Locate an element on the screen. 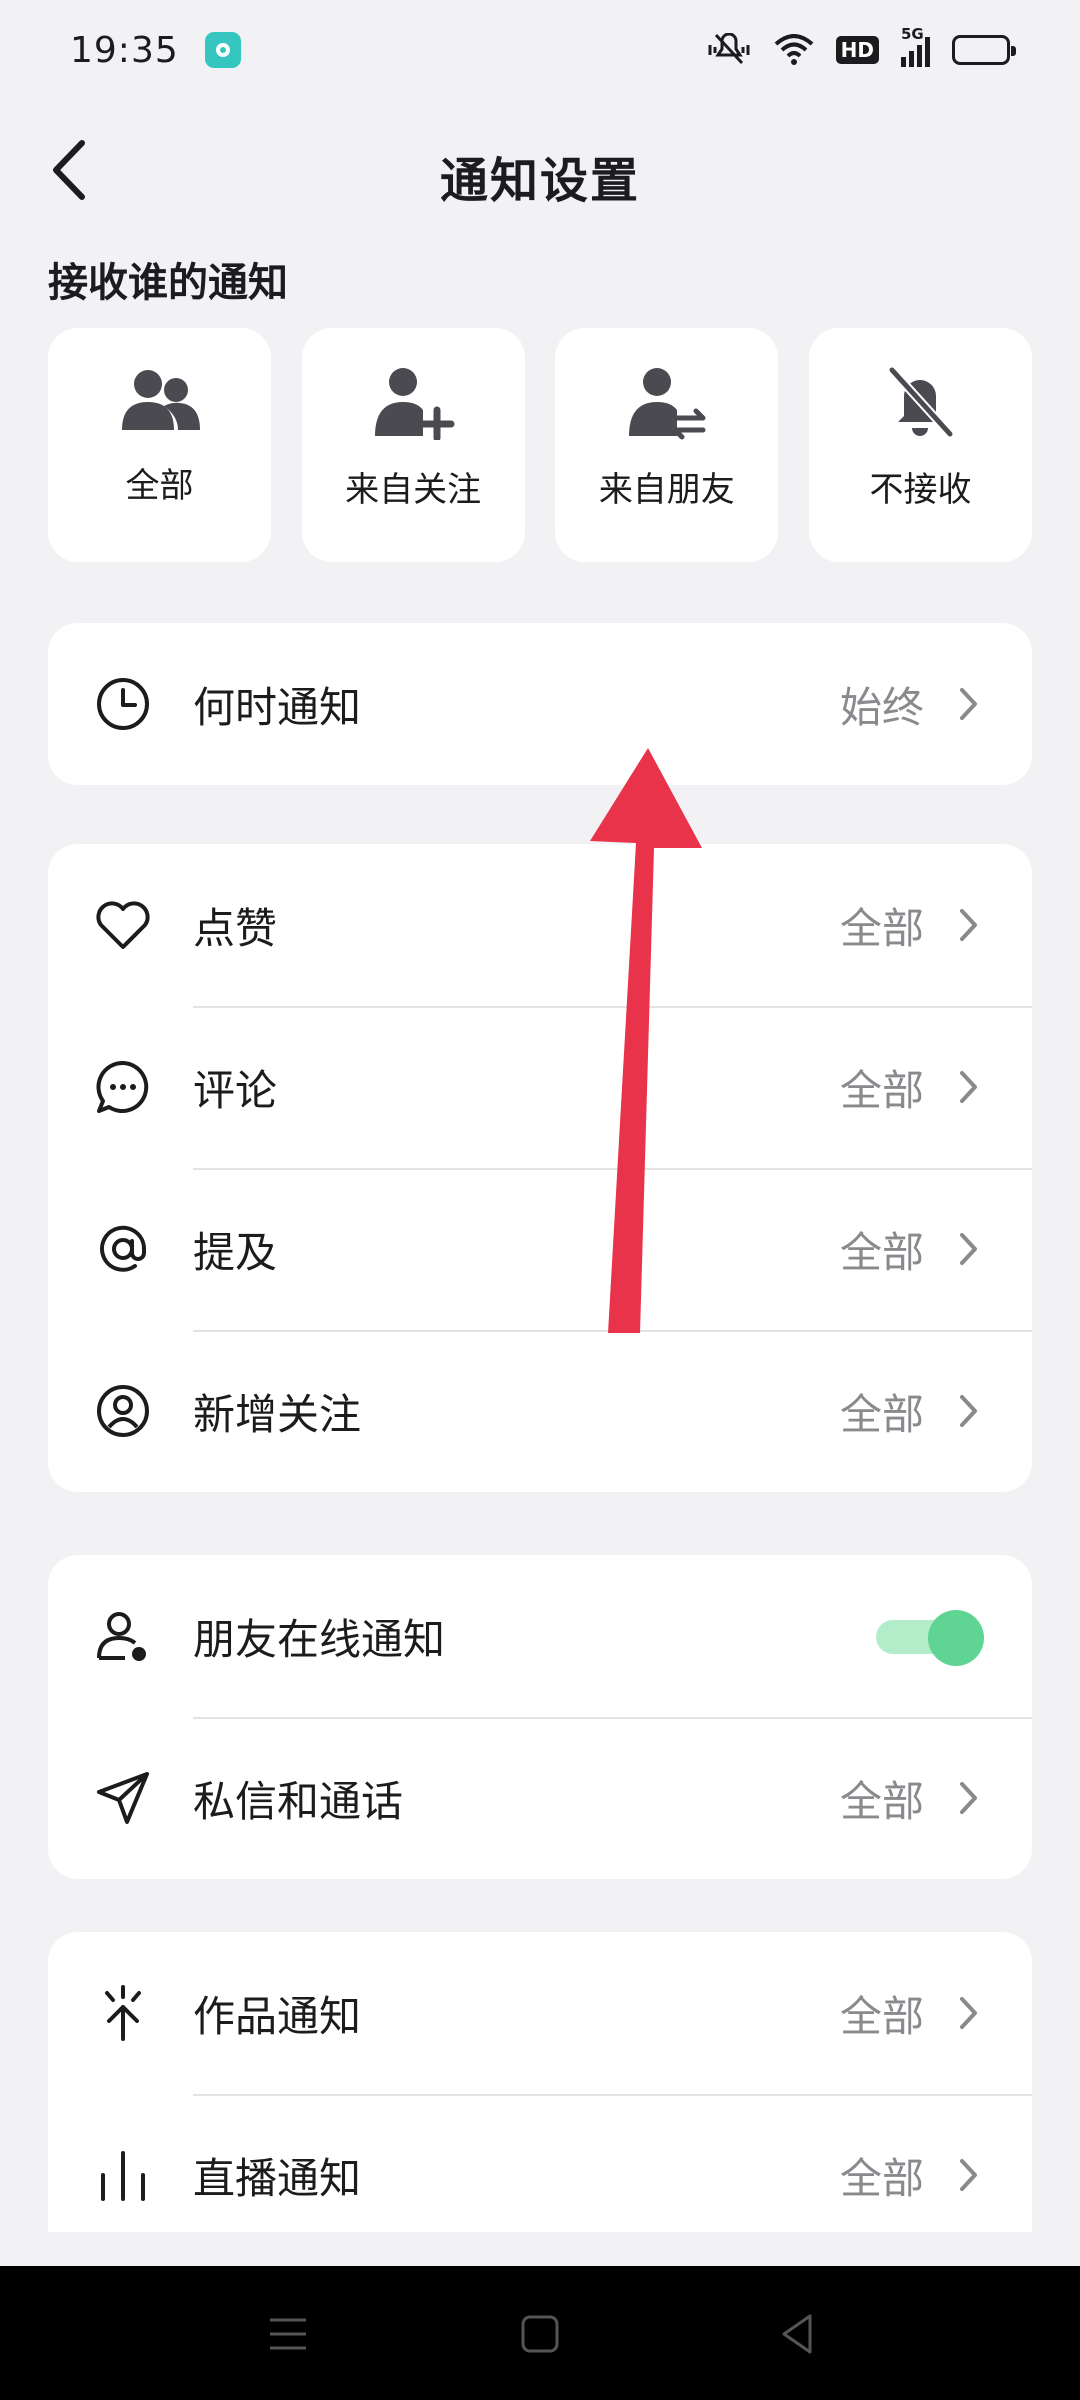  row-value: 始终 is located at coordinates (881, 707).